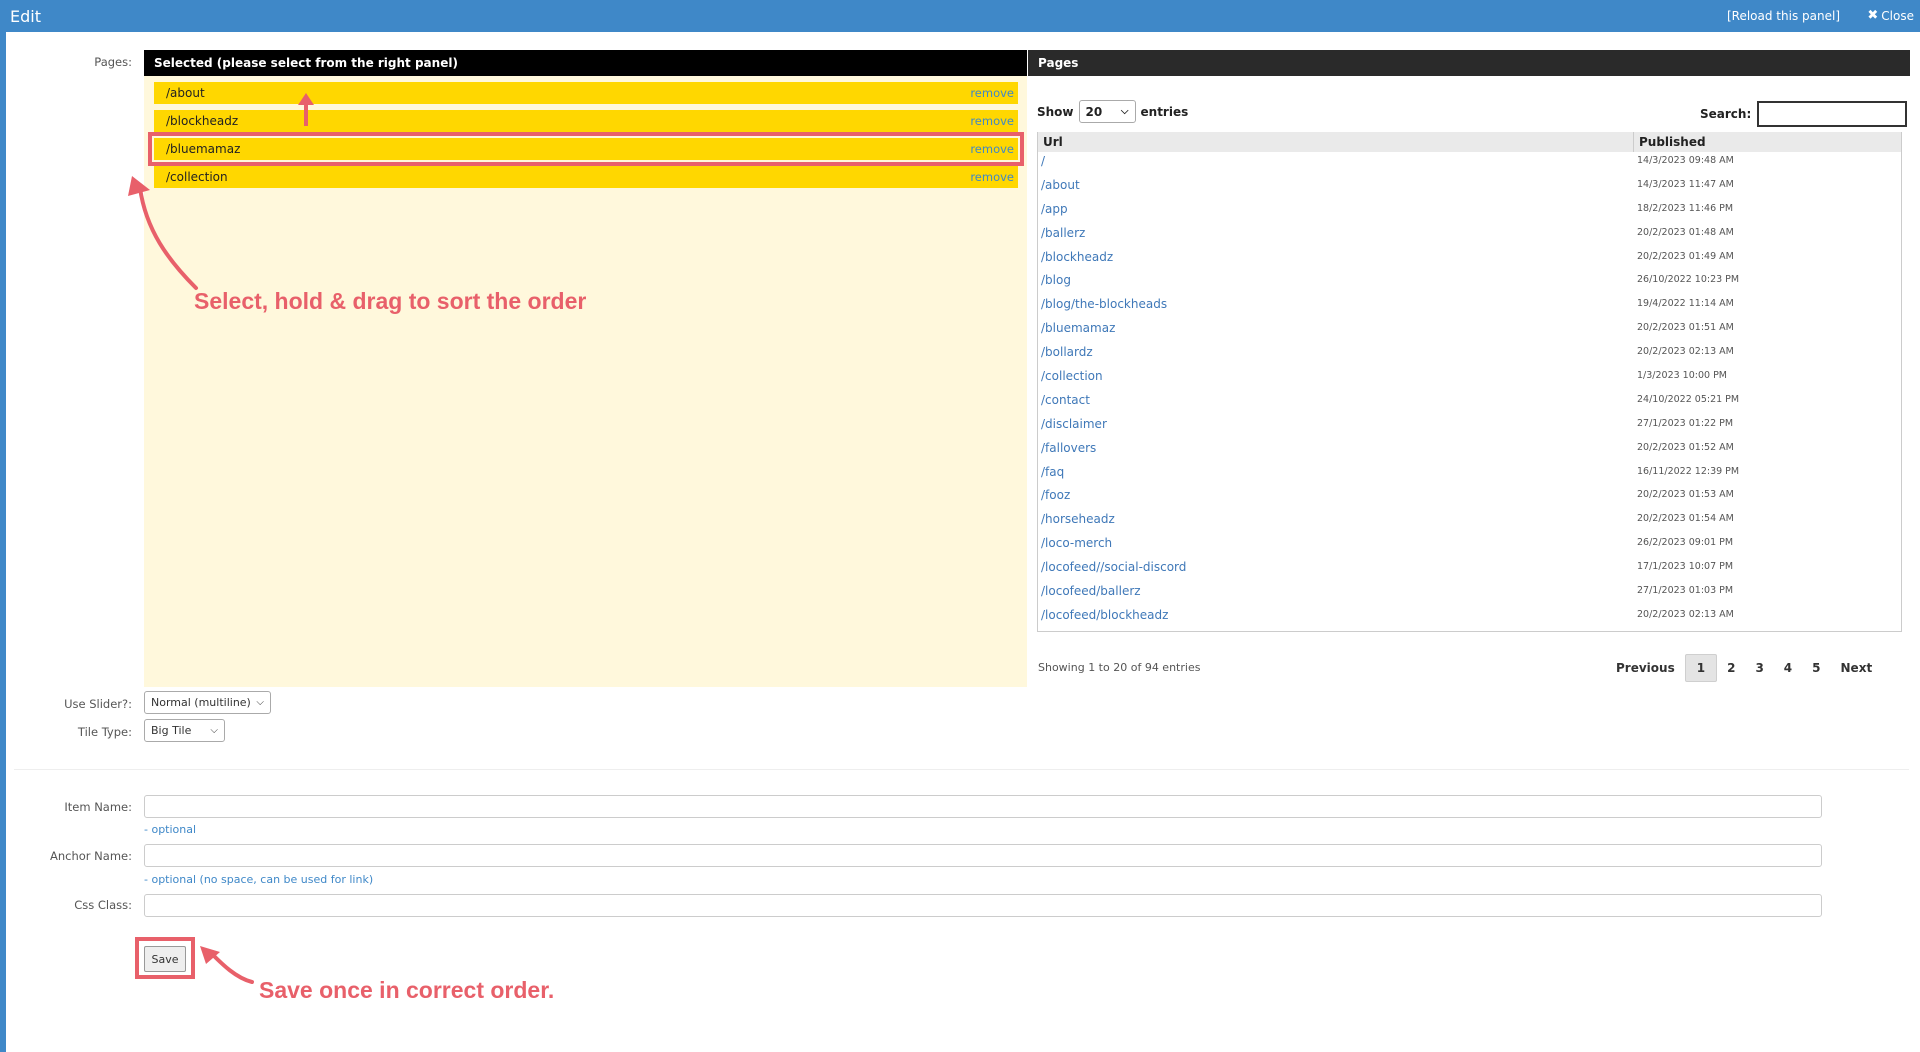 The width and height of the screenshot is (1920, 1052). I want to click on published-date: 19/4/2022 11:14 AM, so click(1685, 304).